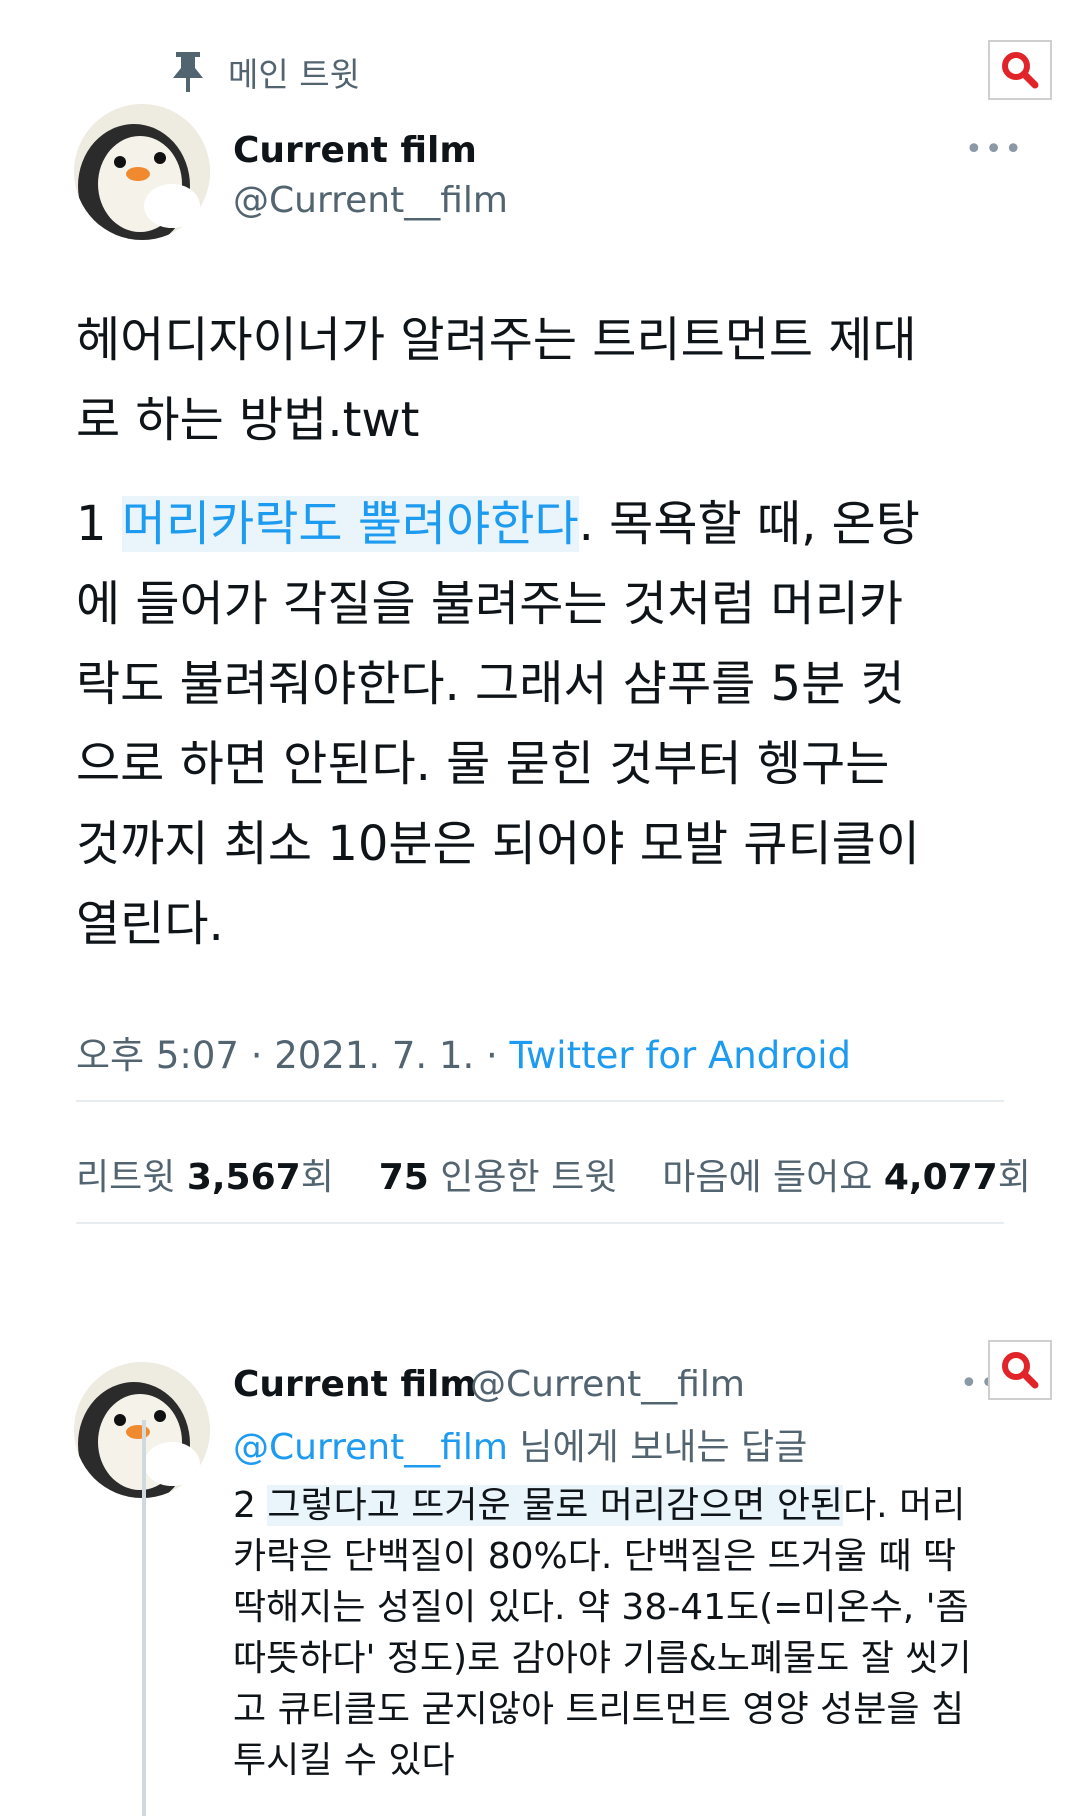 This screenshot has width=1080, height=1816. I want to click on pinned-label: 메인 트윗, so click(294, 74).